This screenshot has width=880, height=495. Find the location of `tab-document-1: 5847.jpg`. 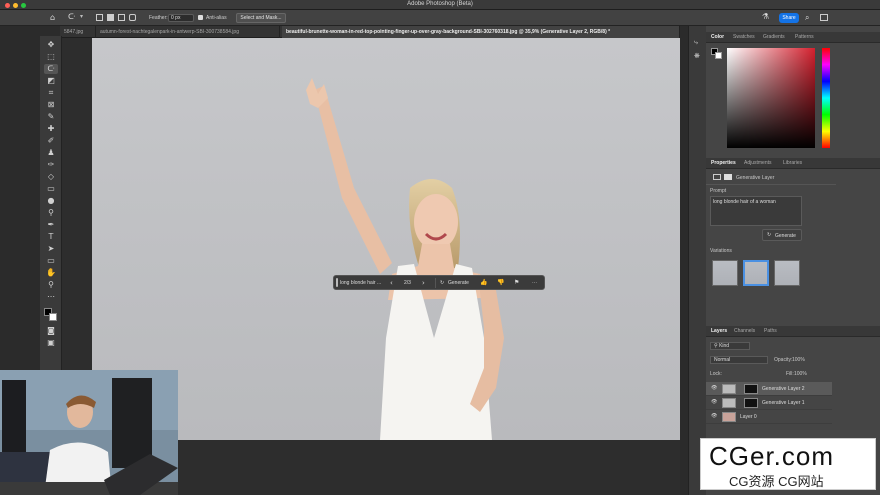

tab-document-1: 5847.jpg is located at coordinates (78, 32).